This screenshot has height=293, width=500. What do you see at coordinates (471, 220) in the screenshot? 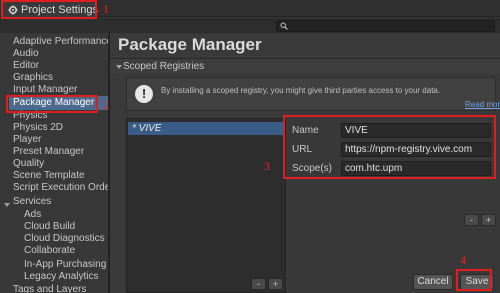
I see `remove-scope-button: -` at bounding box center [471, 220].